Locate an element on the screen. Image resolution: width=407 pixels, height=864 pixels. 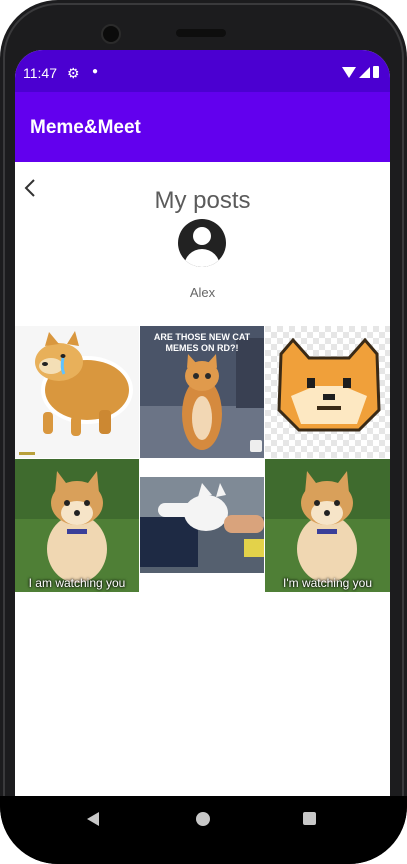
post-tile: ARE THOSE NEW CAT MEMES ON RD?! is located at coordinates (202, 392).